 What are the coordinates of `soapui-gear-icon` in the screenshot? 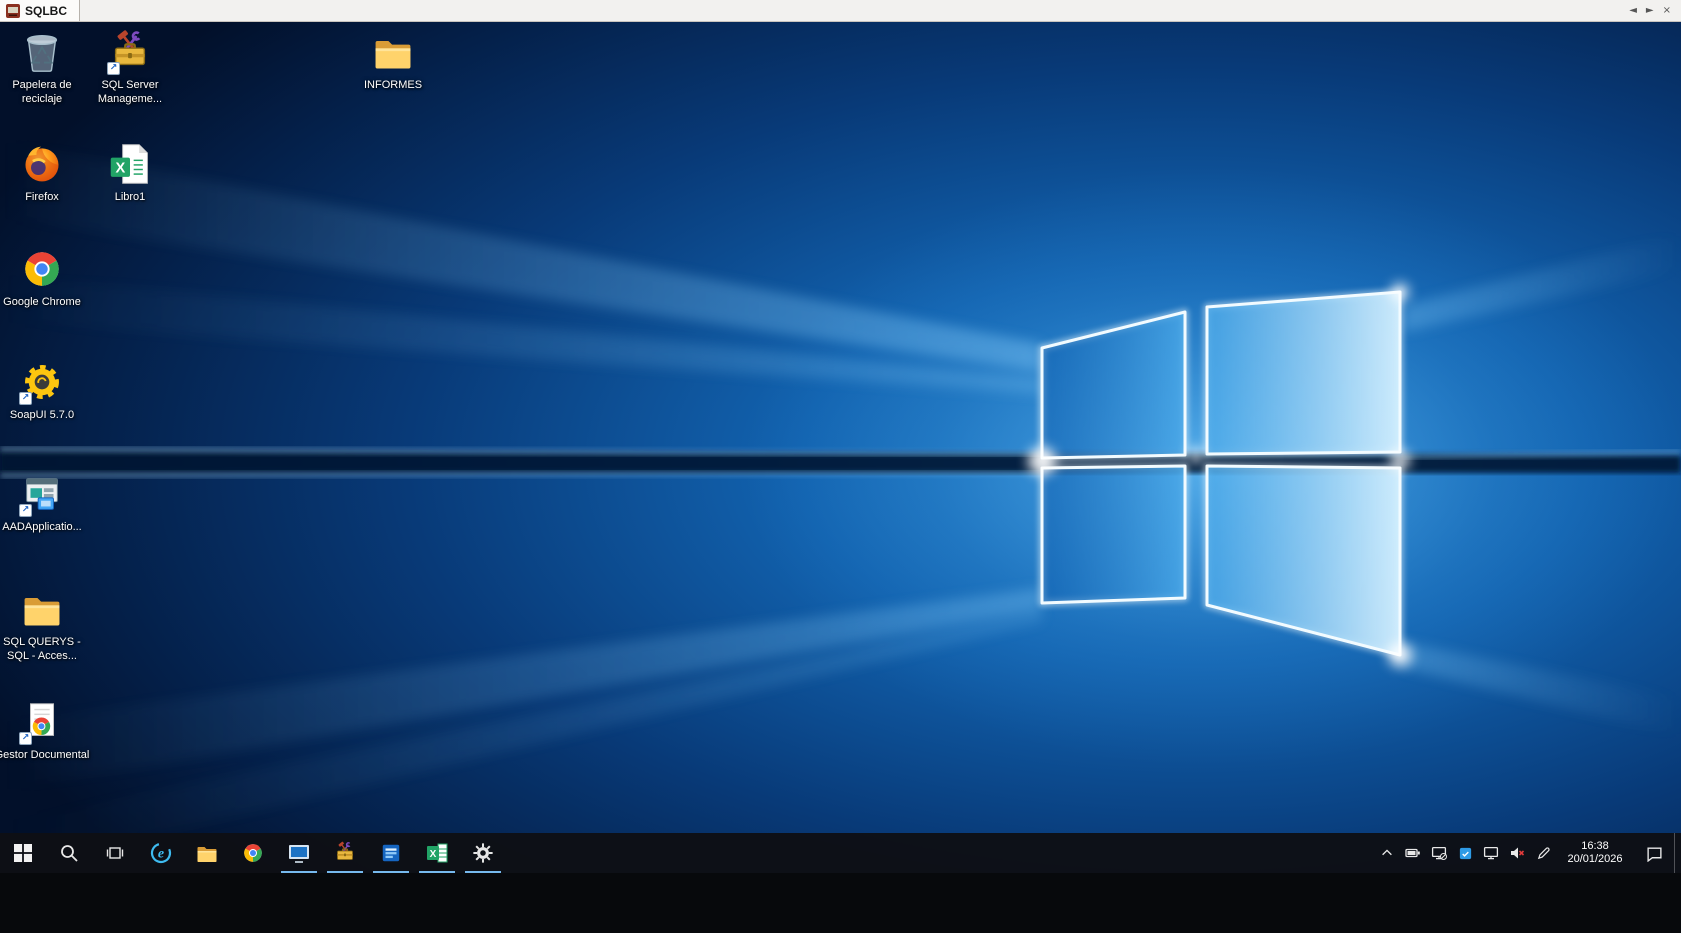 It's located at (42, 382).